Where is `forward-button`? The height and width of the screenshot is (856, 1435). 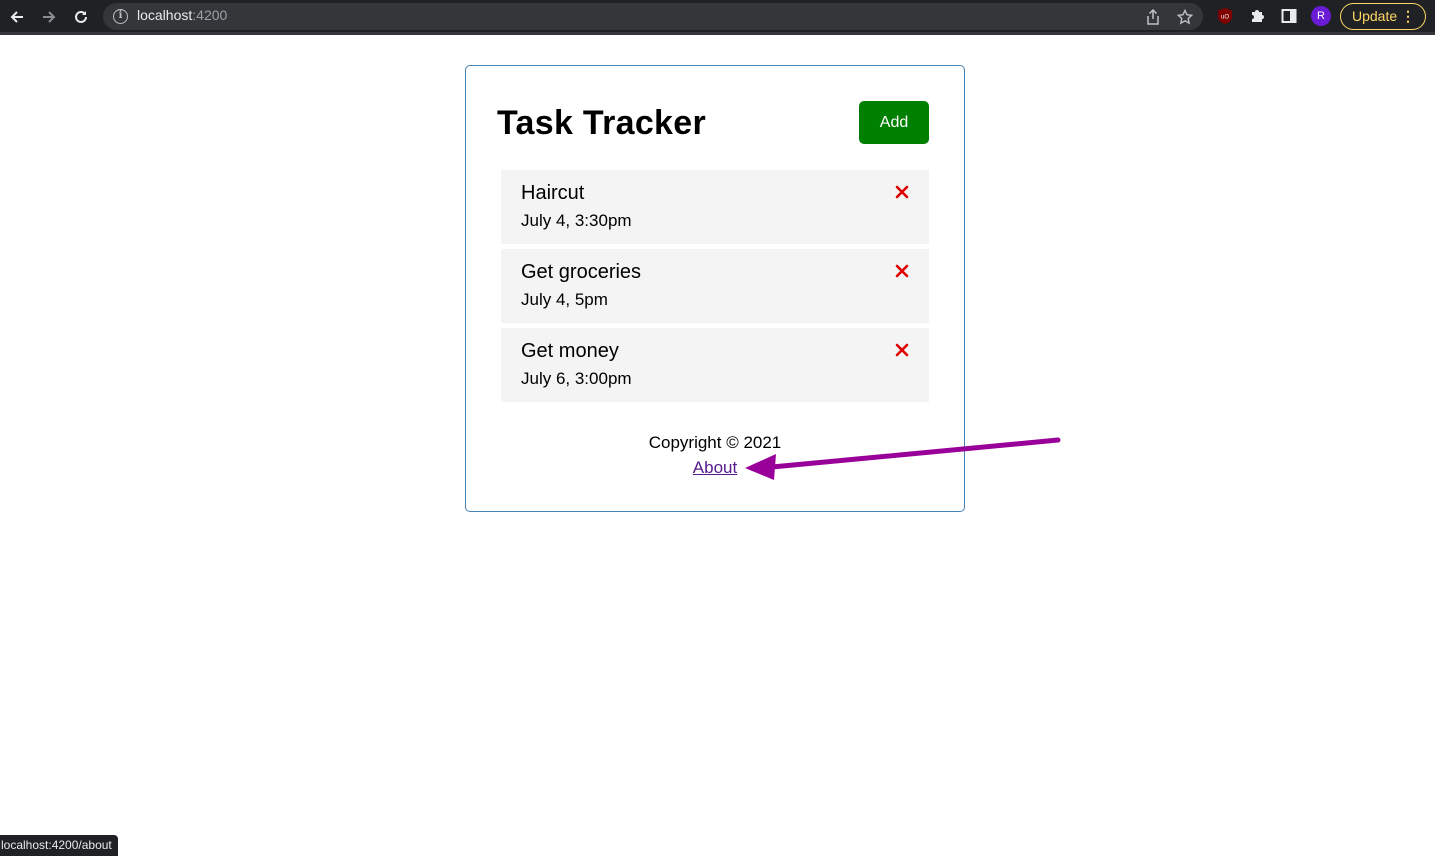
forward-button is located at coordinates (49, 17).